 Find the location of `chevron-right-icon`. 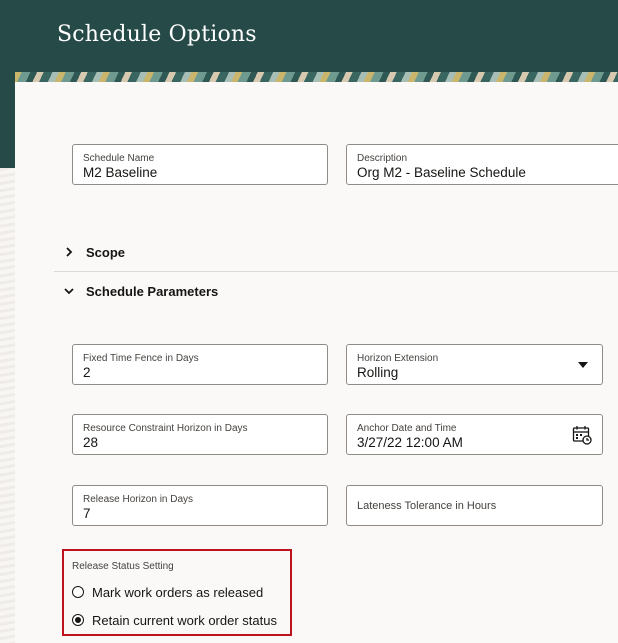

chevron-right-icon is located at coordinates (69, 252).